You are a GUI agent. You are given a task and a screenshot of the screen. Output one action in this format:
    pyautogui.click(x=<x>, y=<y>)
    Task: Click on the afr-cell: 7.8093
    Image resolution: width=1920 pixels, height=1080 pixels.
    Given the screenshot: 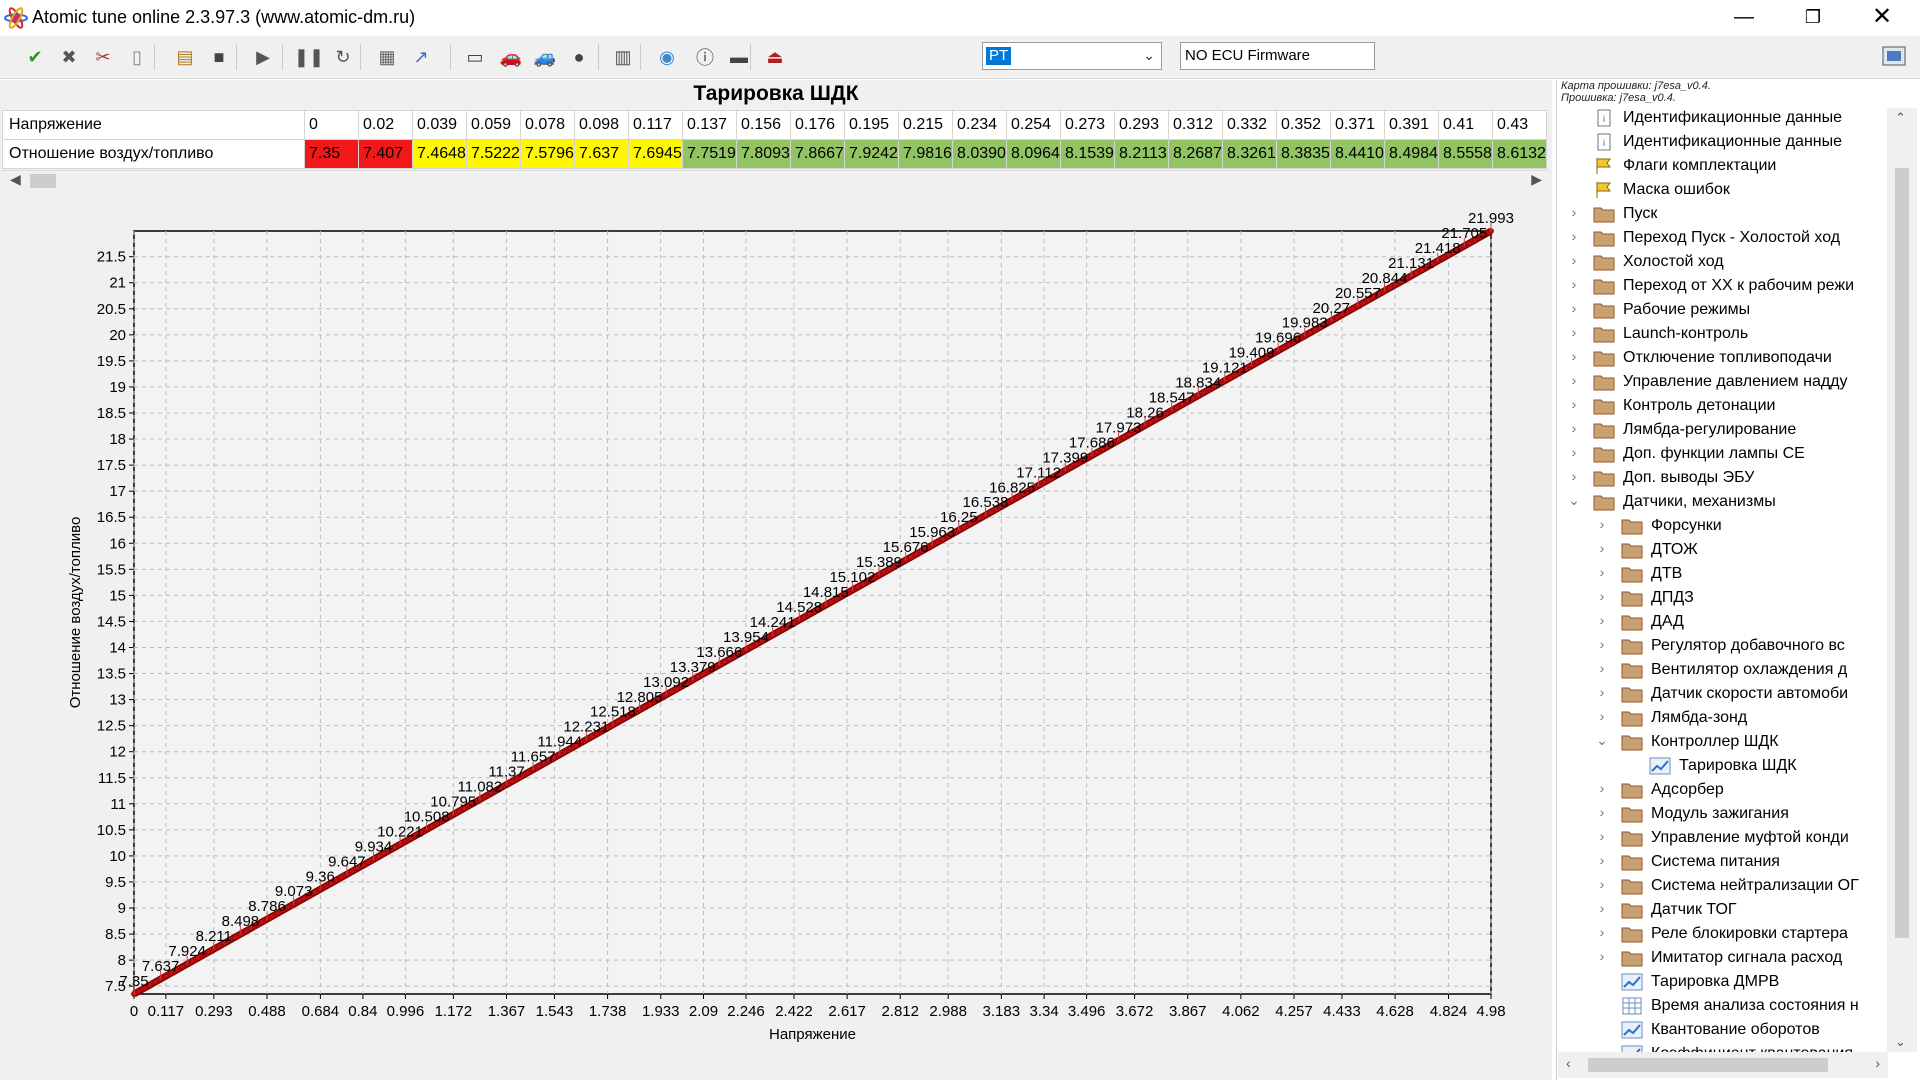 What is the action you would take?
    pyautogui.click(x=763, y=154)
    